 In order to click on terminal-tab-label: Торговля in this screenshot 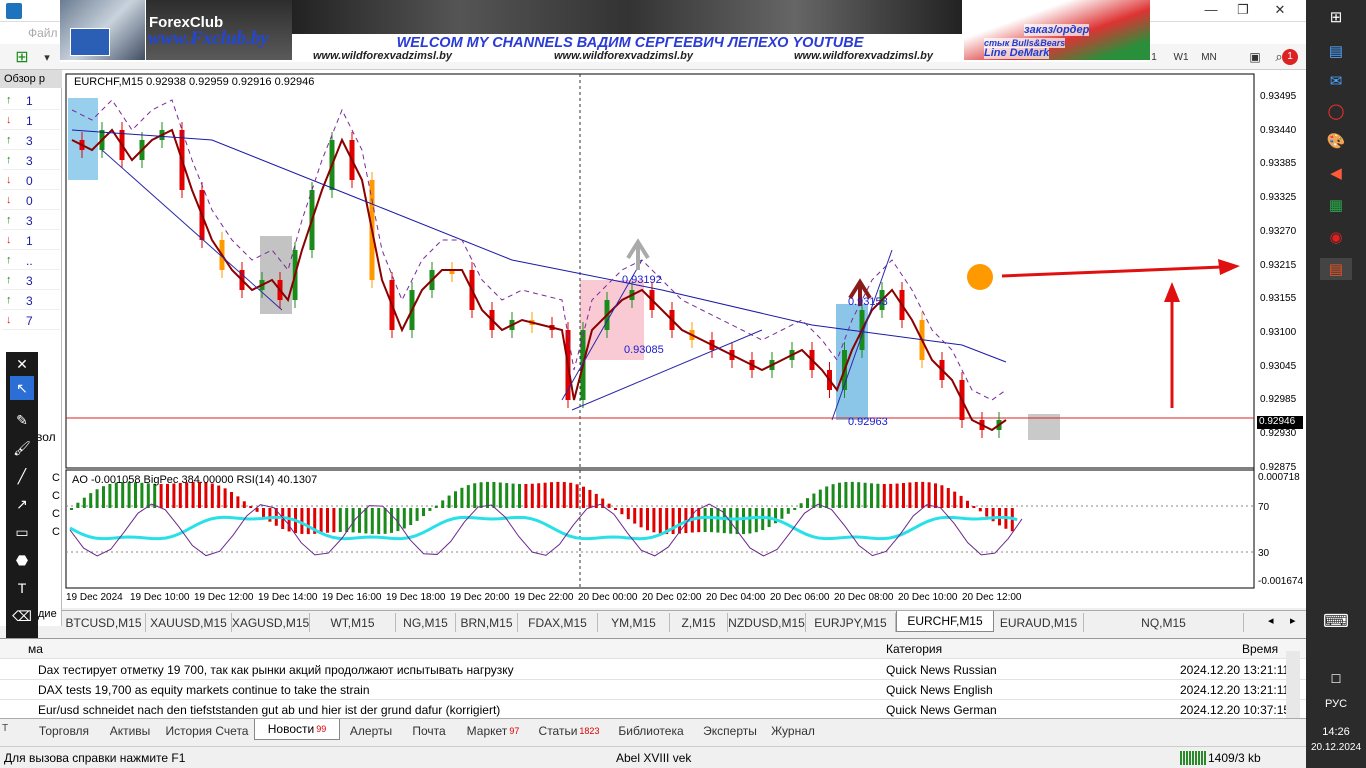, I will do `click(64, 730)`.